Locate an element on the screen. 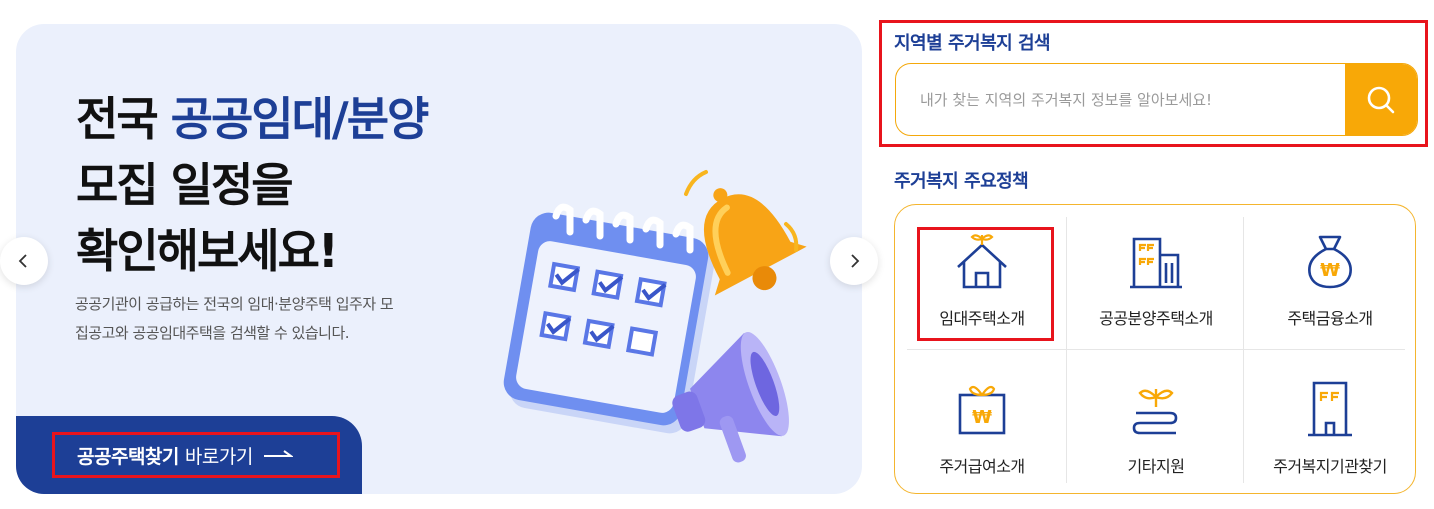 The height and width of the screenshot is (509, 1434). policy-housing-finance: ₩ 주택금융소개 is located at coordinates (1330, 277).